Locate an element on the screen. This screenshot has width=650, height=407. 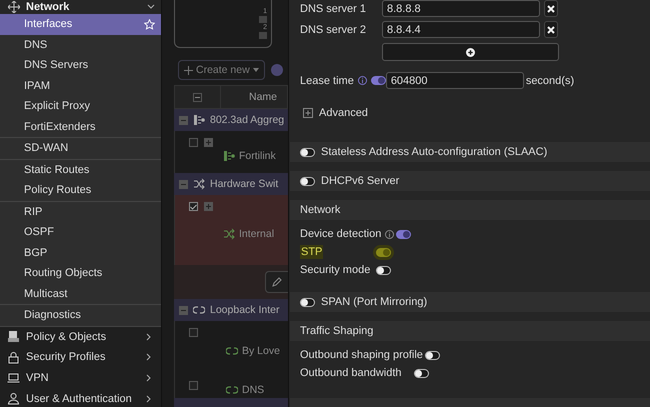
setting-label: Outbound shaping profile is located at coordinates (361, 355).